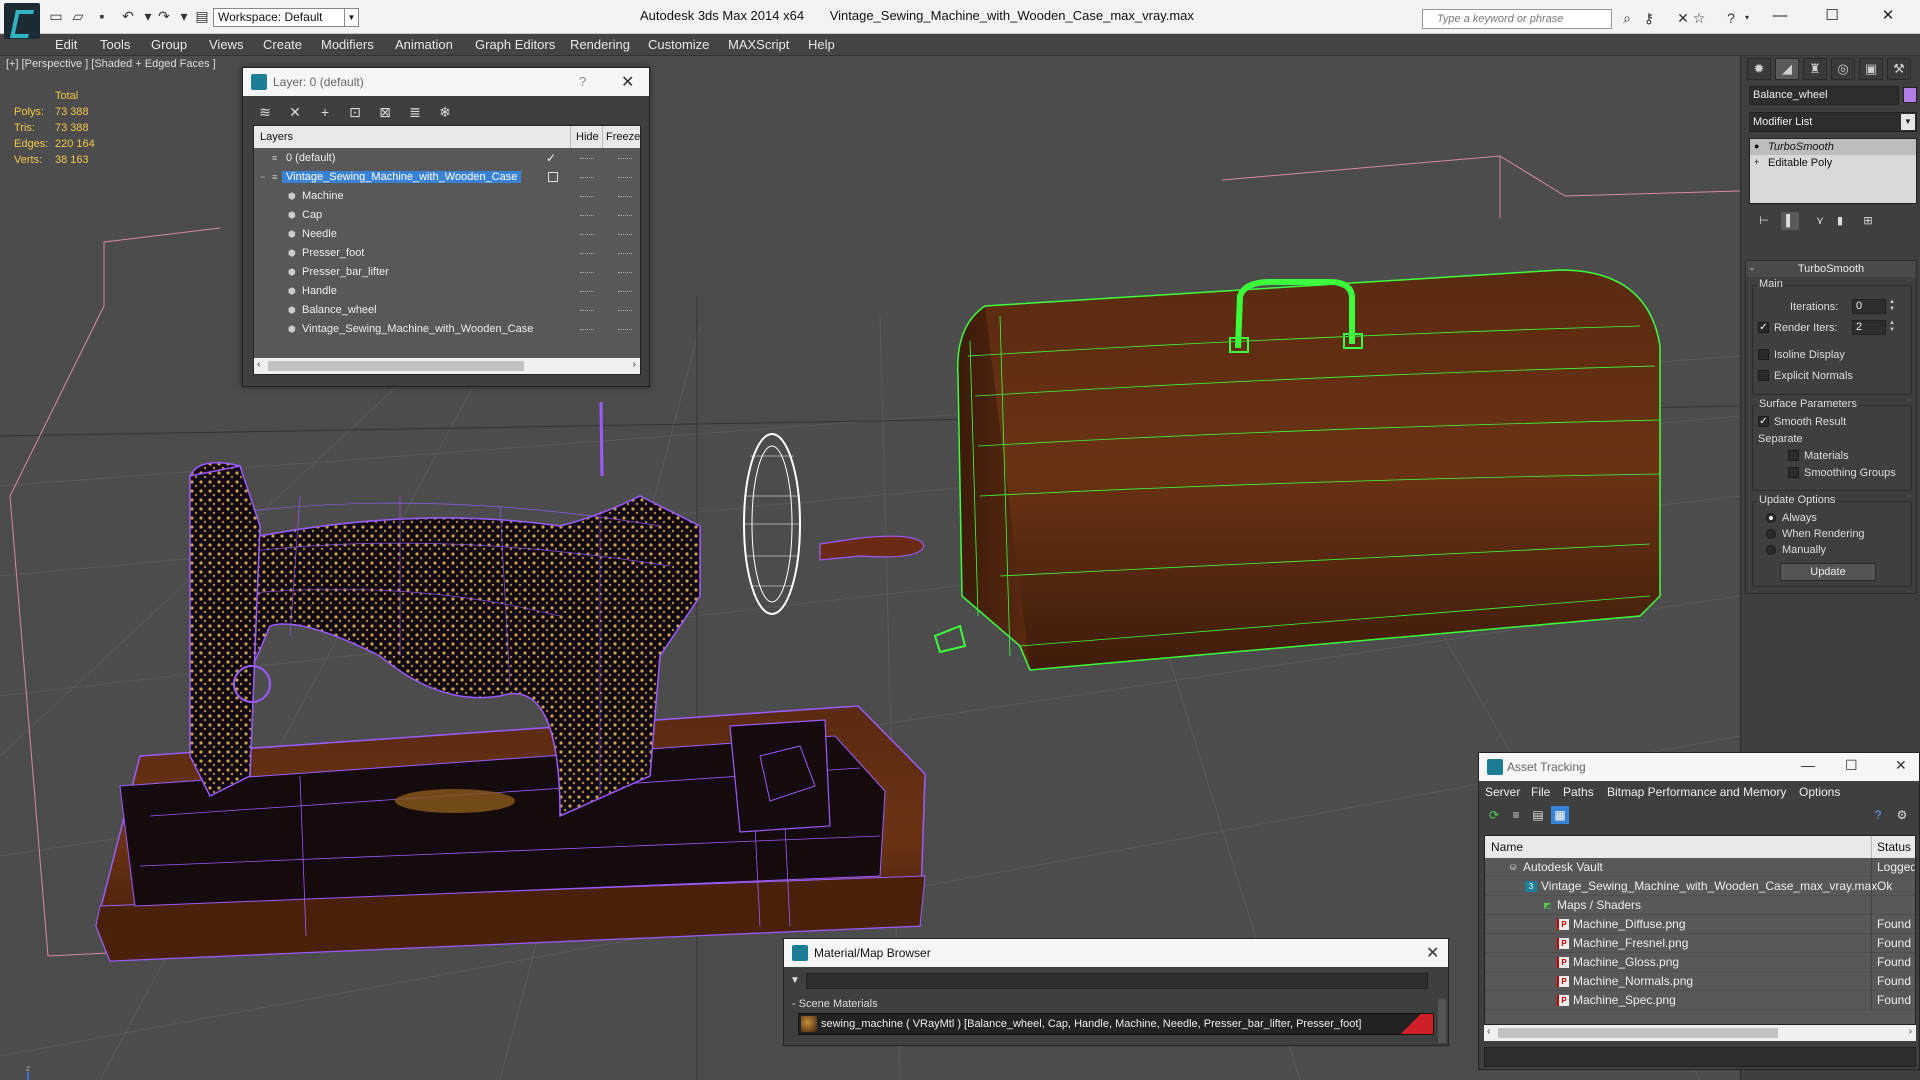 This screenshot has height=1080, width=1920. I want to click on set-current-box, so click(553, 177).